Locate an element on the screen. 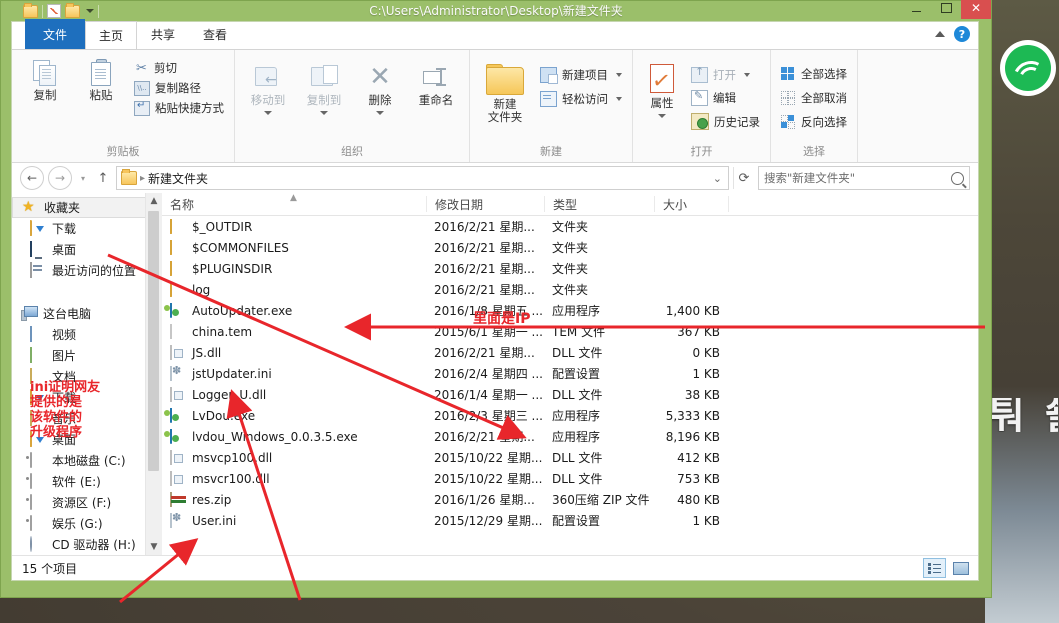 The width and height of the screenshot is (1059, 623). sidebar-item-documents: 文档 is located at coordinates (87, 376).